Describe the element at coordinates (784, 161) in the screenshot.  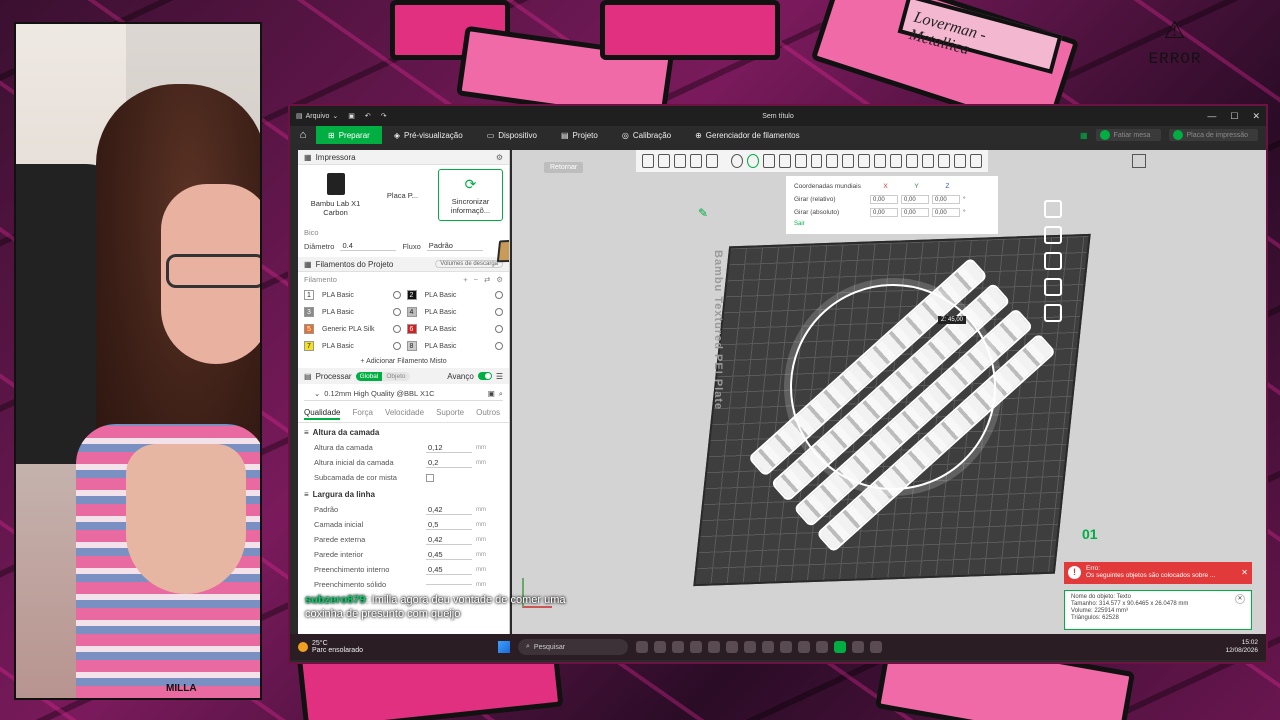
I see `lay-on-face-icon` at that location.